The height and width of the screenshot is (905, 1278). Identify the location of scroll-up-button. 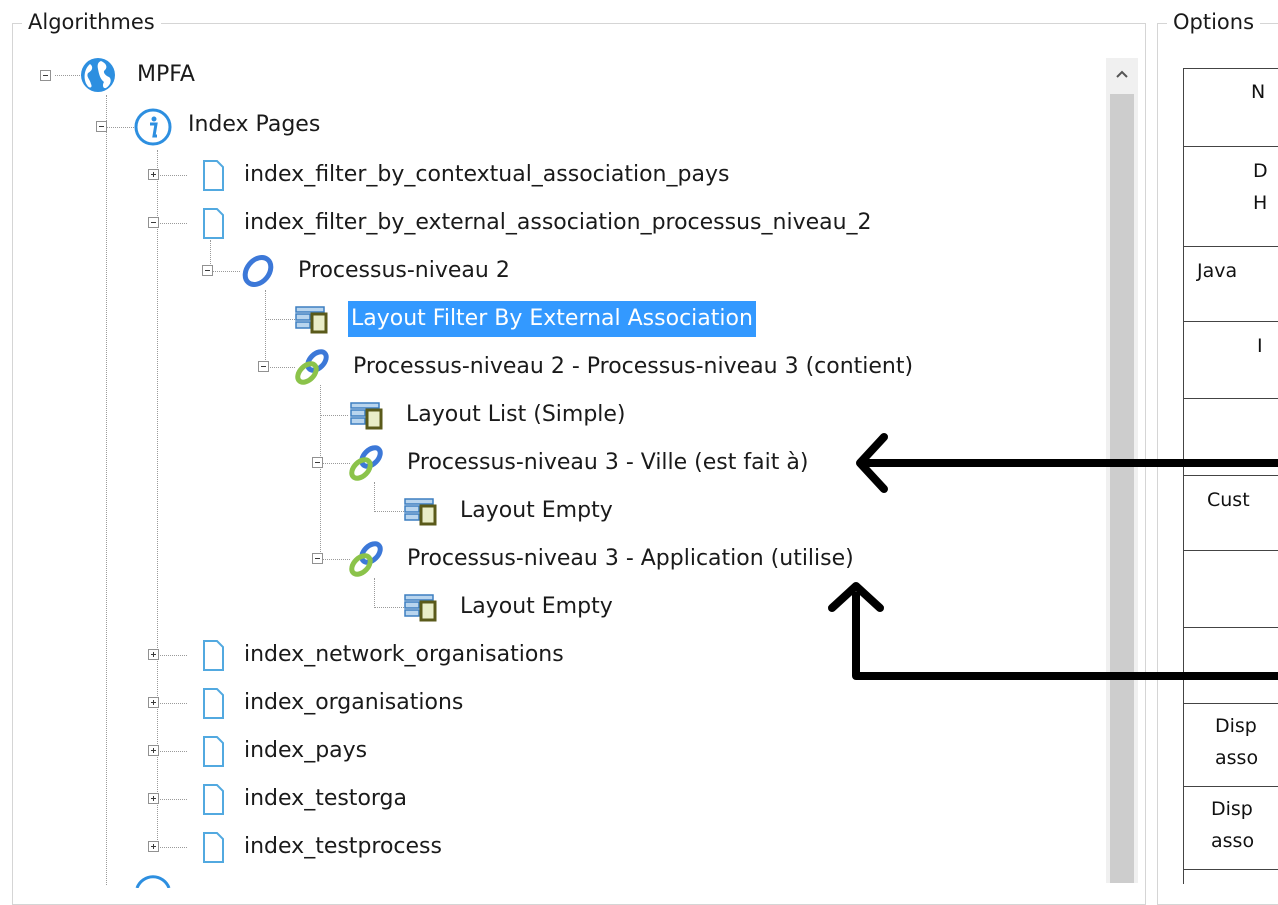
(1122, 74).